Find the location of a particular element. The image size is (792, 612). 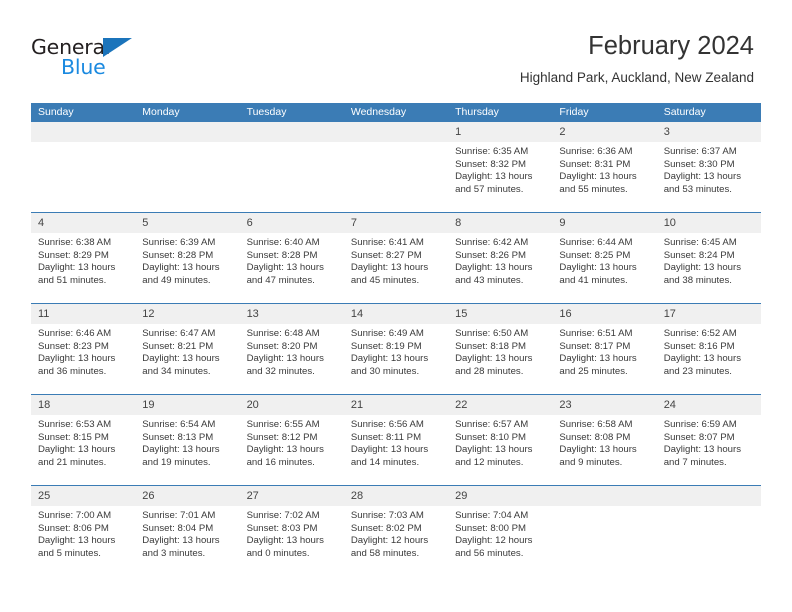

day-number: 16 is located at coordinates (604, 314).